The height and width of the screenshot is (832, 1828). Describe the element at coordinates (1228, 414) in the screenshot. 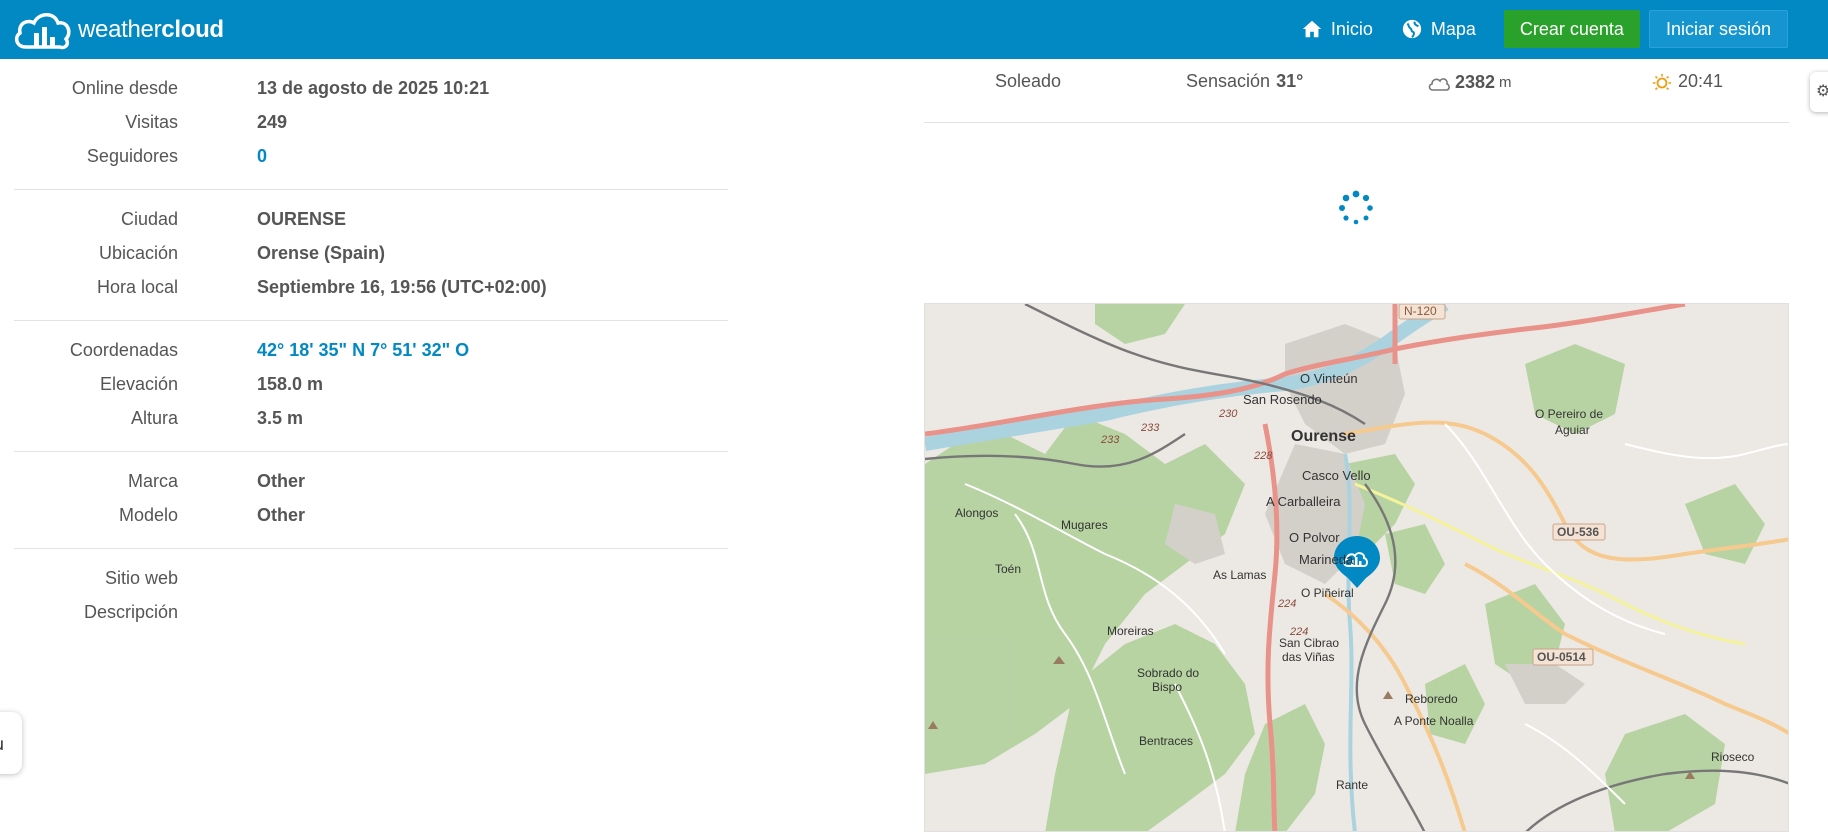

I see `map-label-road-230: 230` at that location.